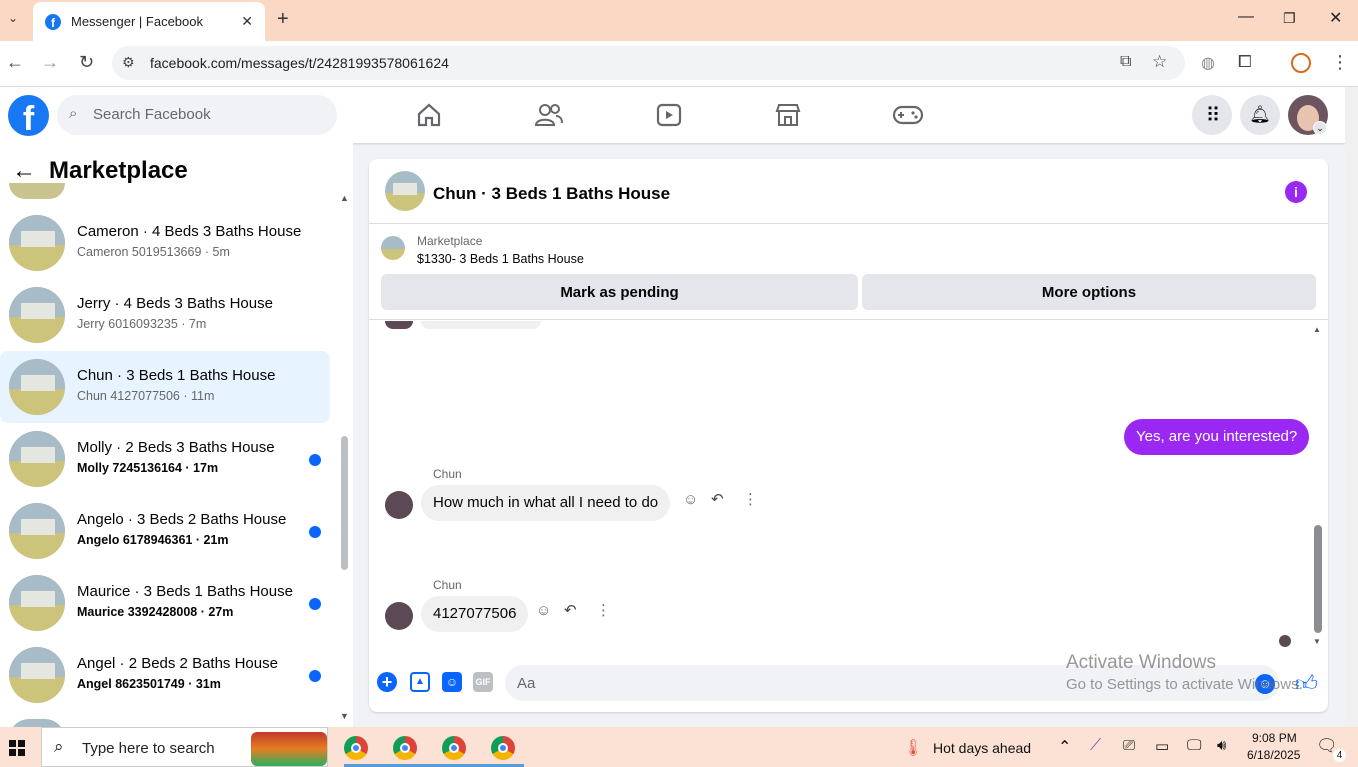 The height and width of the screenshot is (767, 1358). What do you see at coordinates (1159, 62) in the screenshot?
I see `bookmark-star-icon: ☆` at bounding box center [1159, 62].